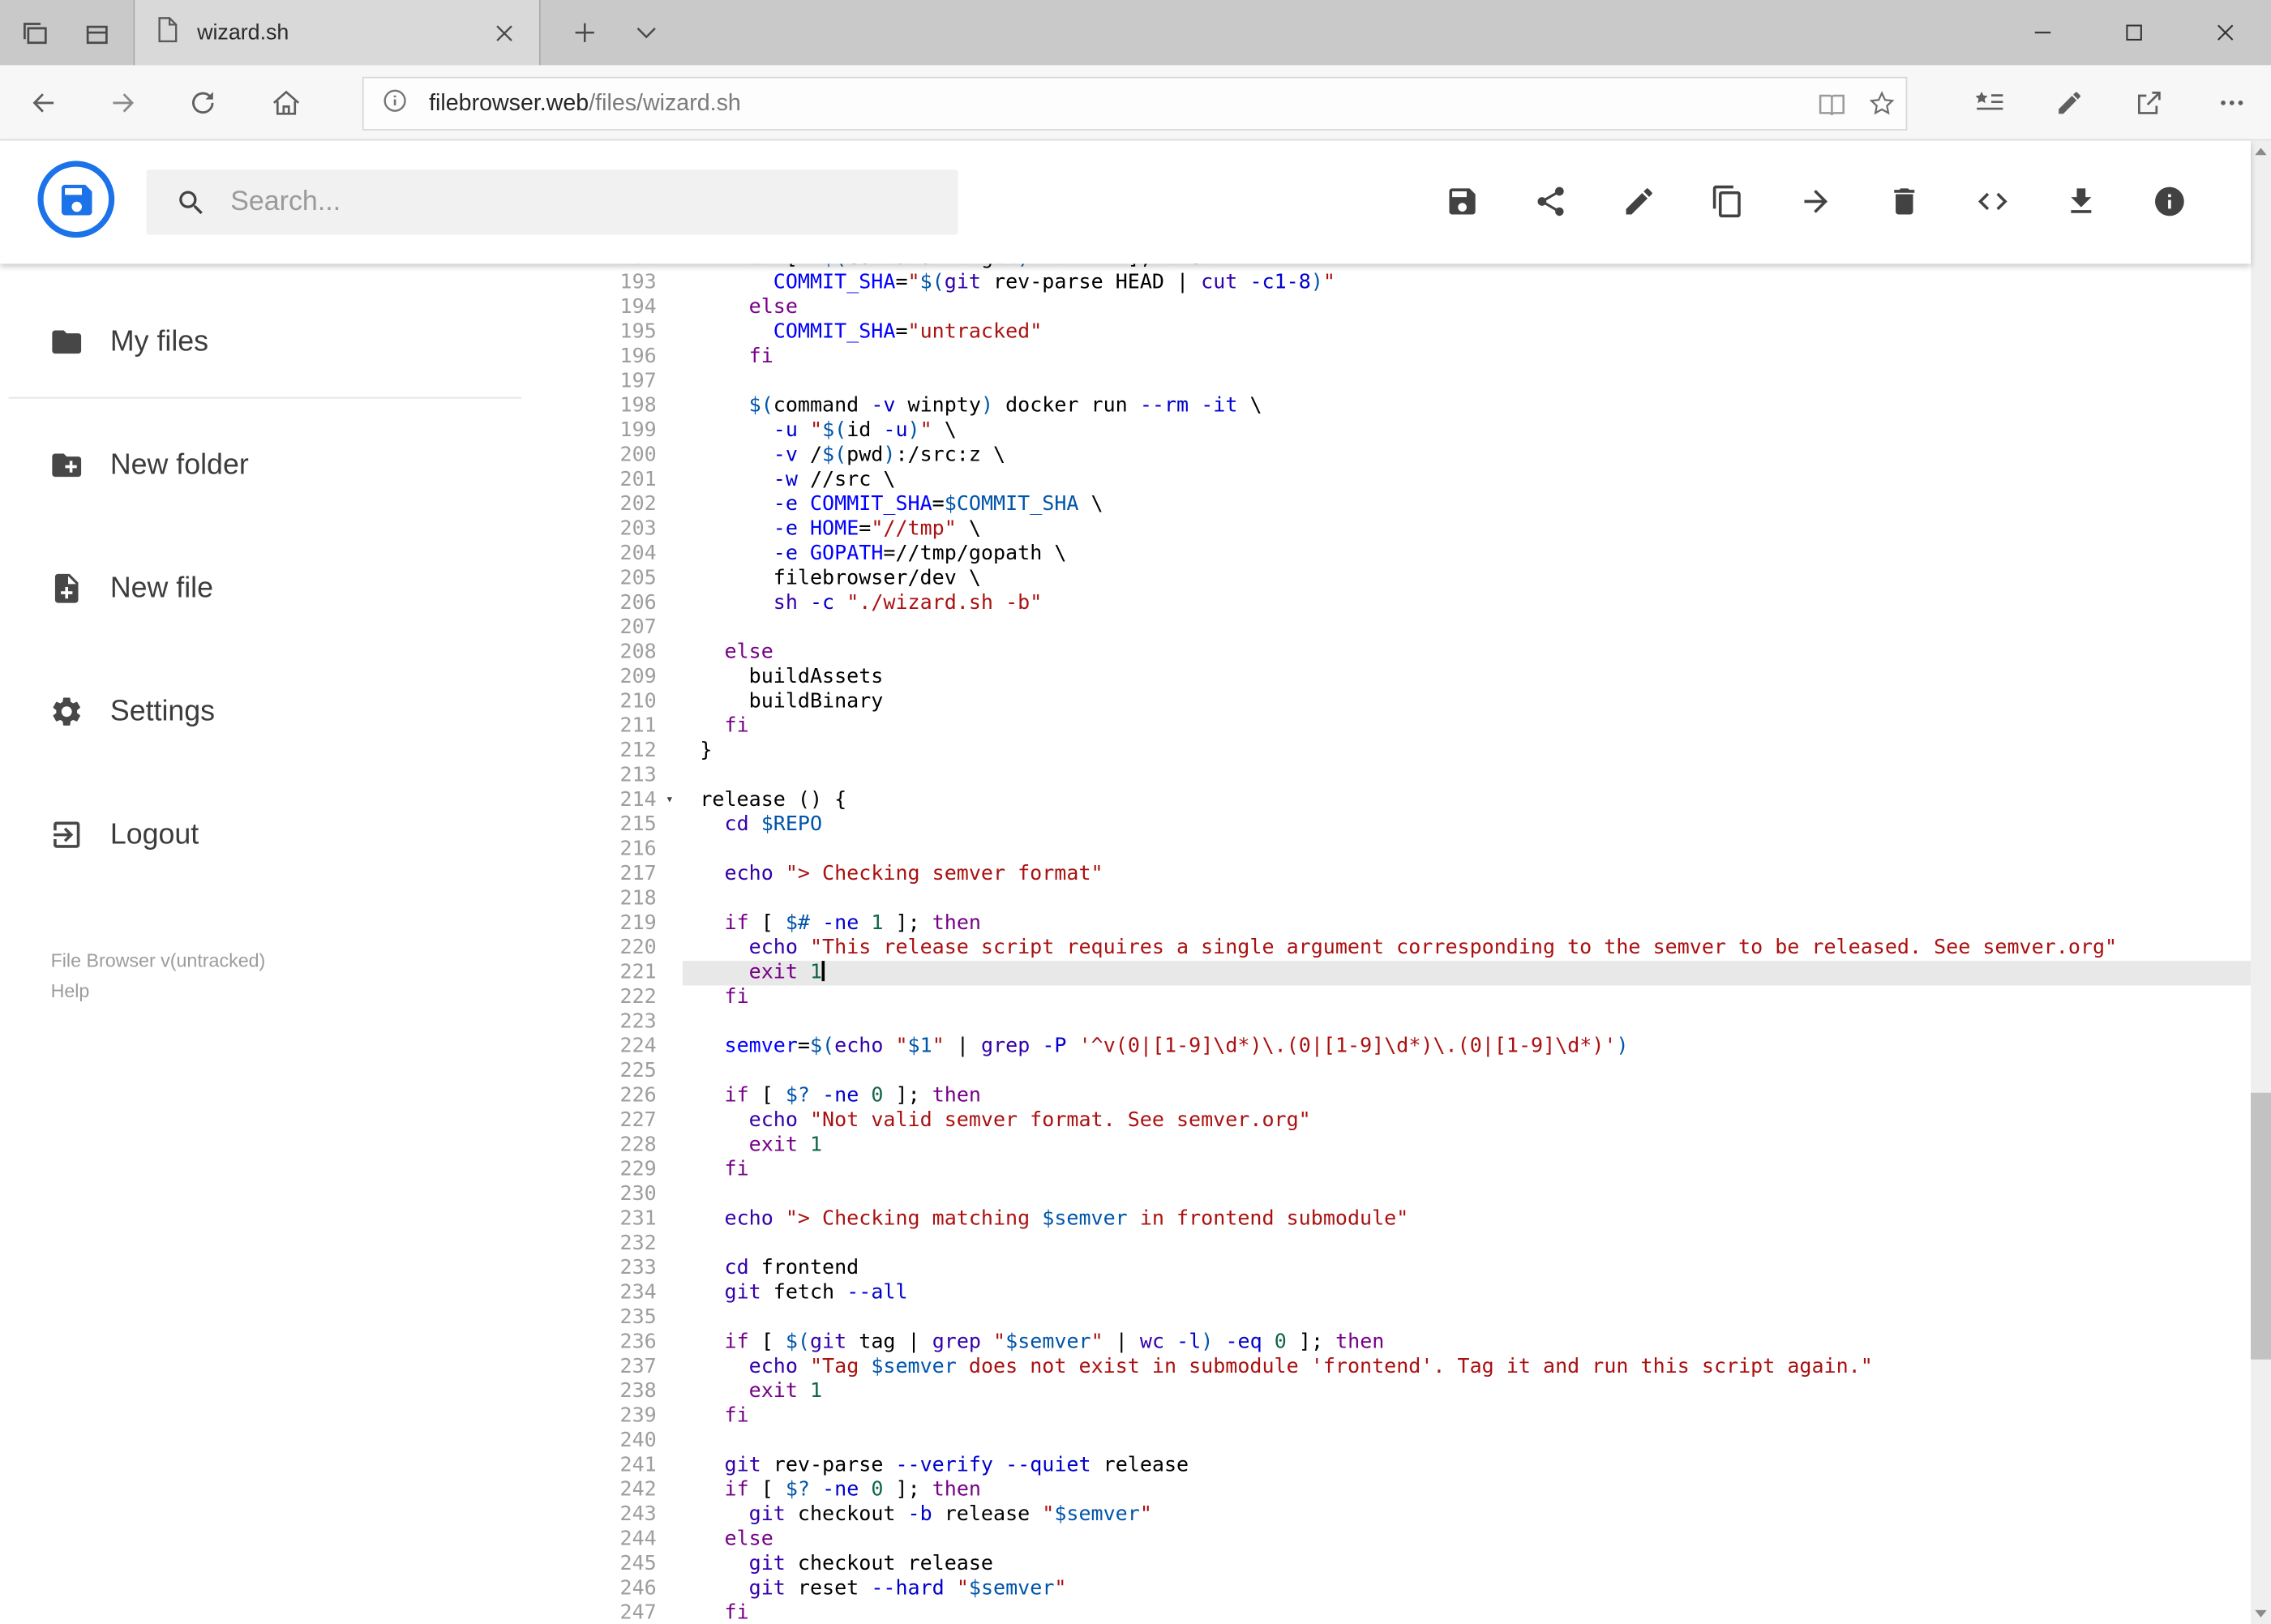  Describe the element at coordinates (1467, 1515) in the screenshot. I see `code-text: git checkout -b release "$semver"` at that location.